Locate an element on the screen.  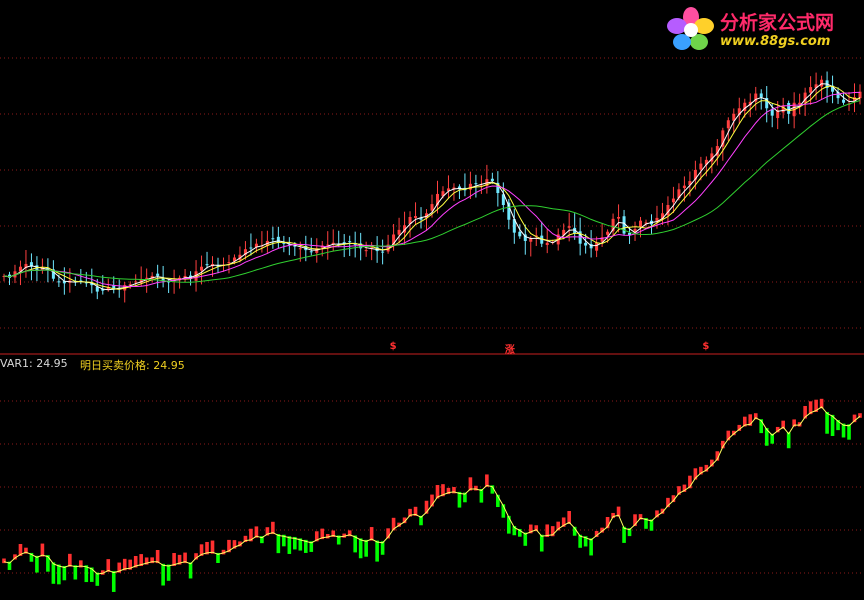
watermark-title: 分析家公式网 is located at coordinates (777, 23).